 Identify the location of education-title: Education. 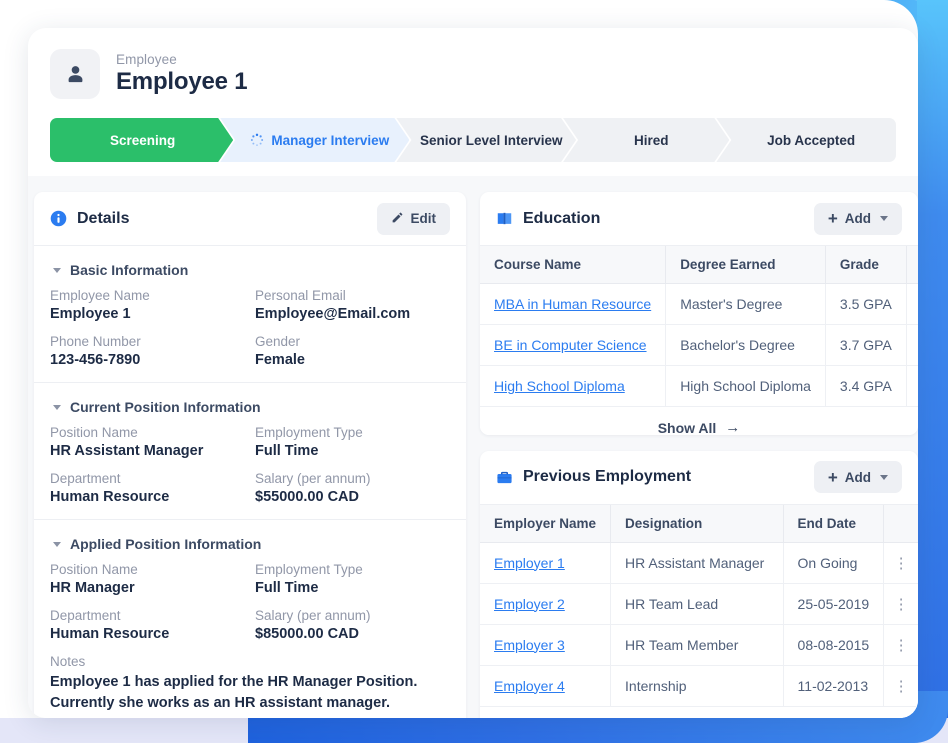
(562, 218).